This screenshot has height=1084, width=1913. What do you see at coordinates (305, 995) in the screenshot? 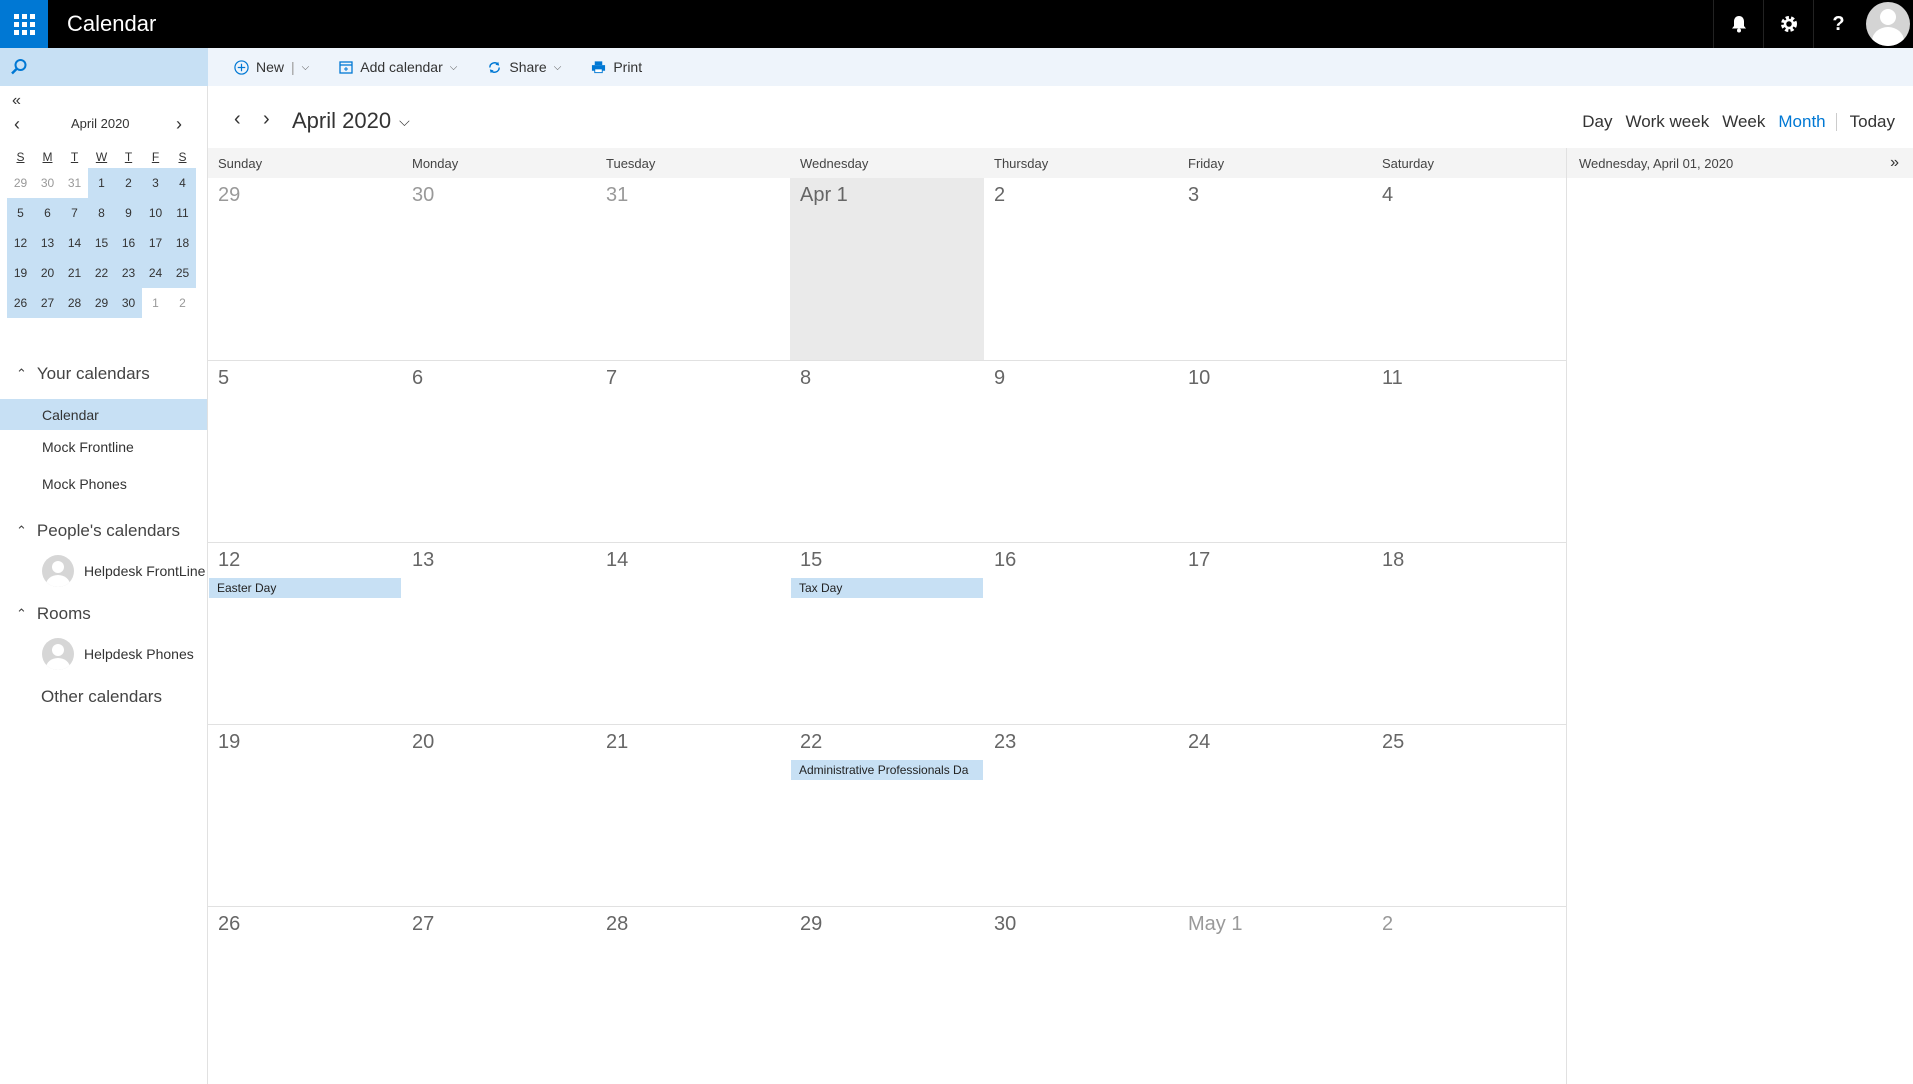
I see `day-cell: 26` at bounding box center [305, 995].